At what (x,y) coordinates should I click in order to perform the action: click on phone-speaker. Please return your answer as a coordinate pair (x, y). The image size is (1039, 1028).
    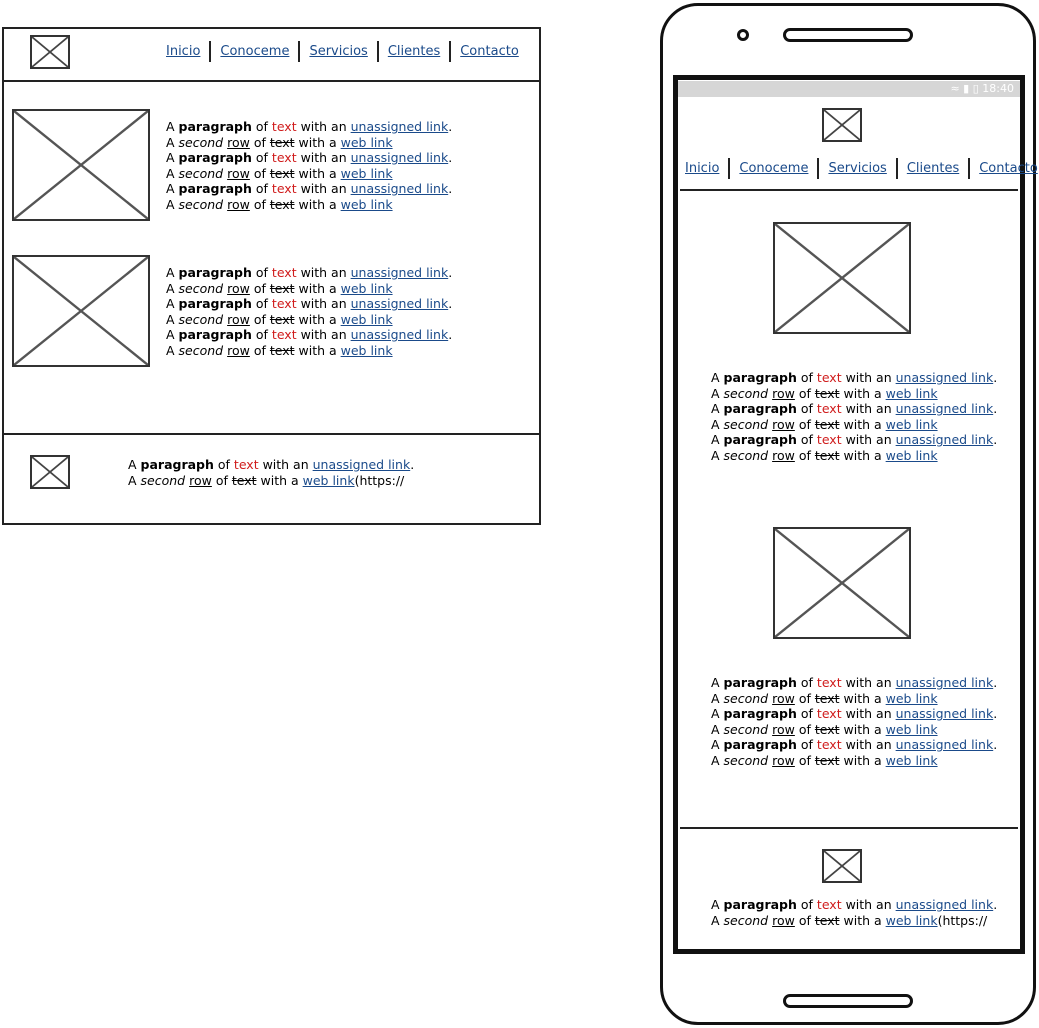
    Looking at the image, I should click on (848, 35).